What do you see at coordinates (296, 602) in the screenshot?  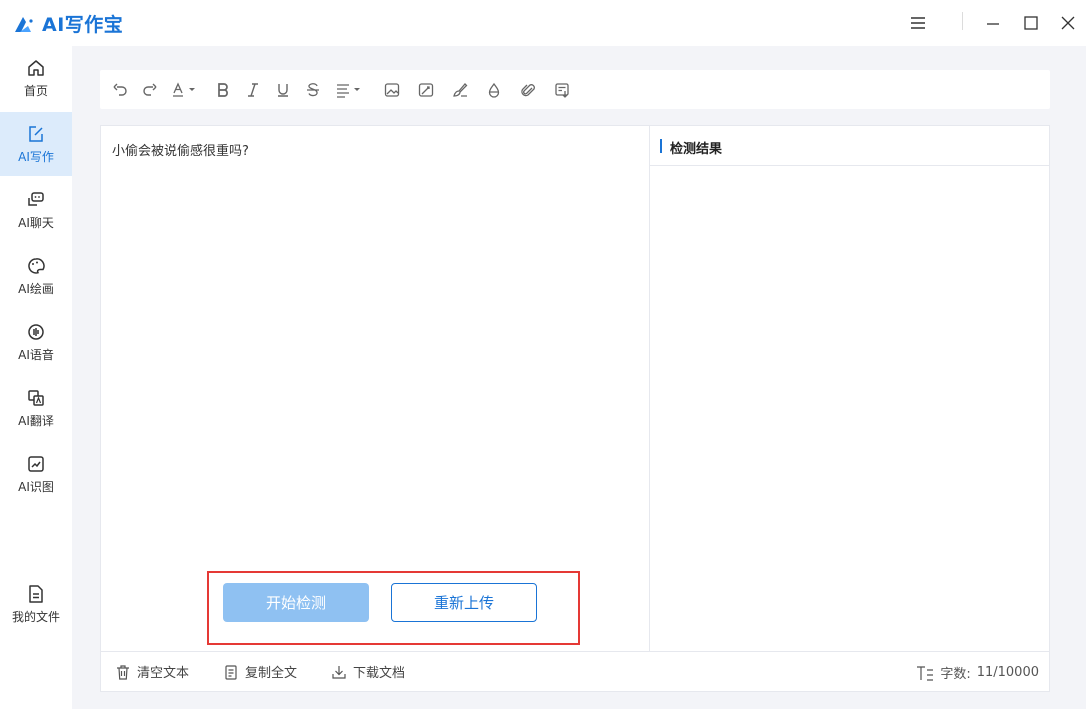 I see `start-detection-button: 开始检测` at bounding box center [296, 602].